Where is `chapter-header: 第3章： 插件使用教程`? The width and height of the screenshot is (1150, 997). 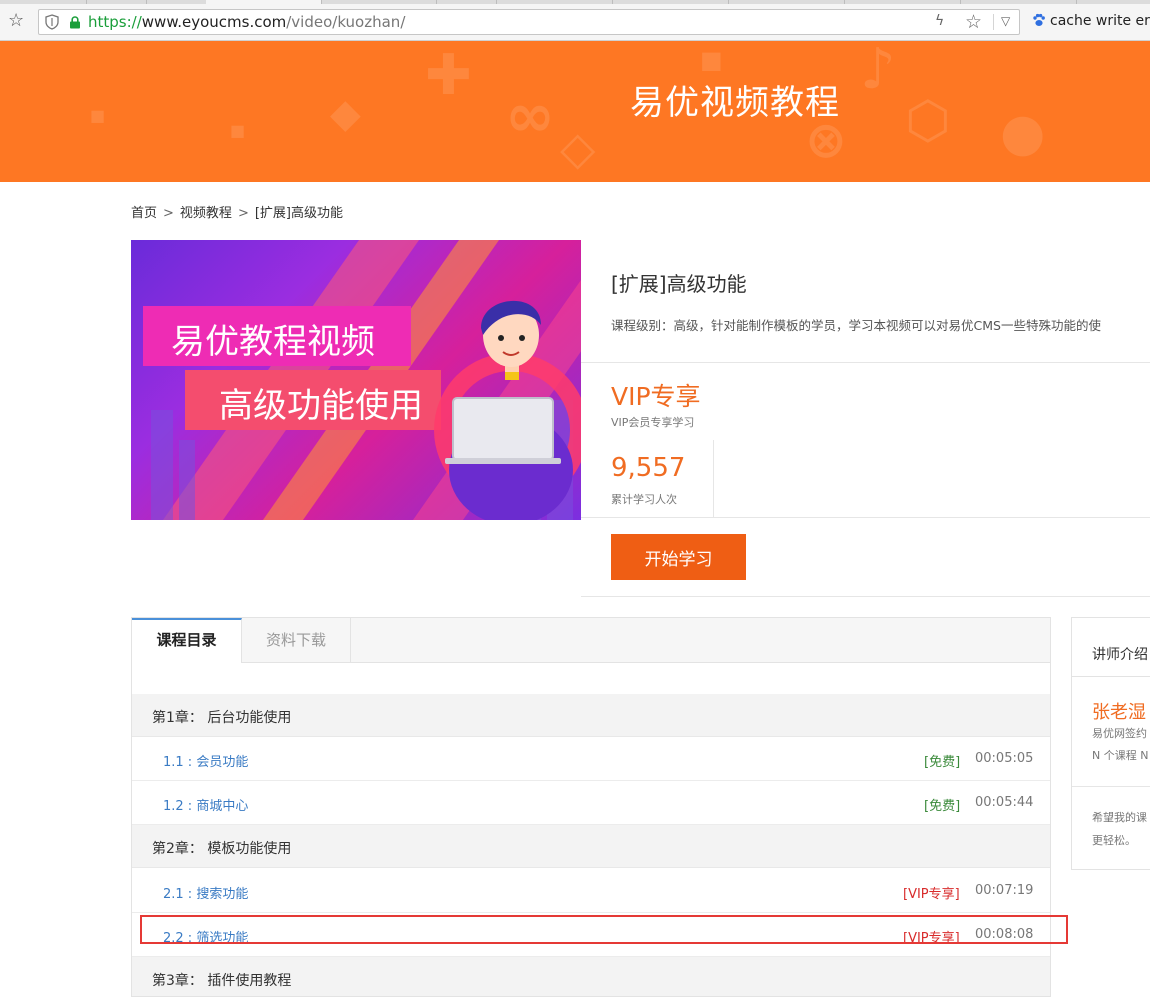
chapter-header: 第3章： 插件使用教程 is located at coordinates (591, 976).